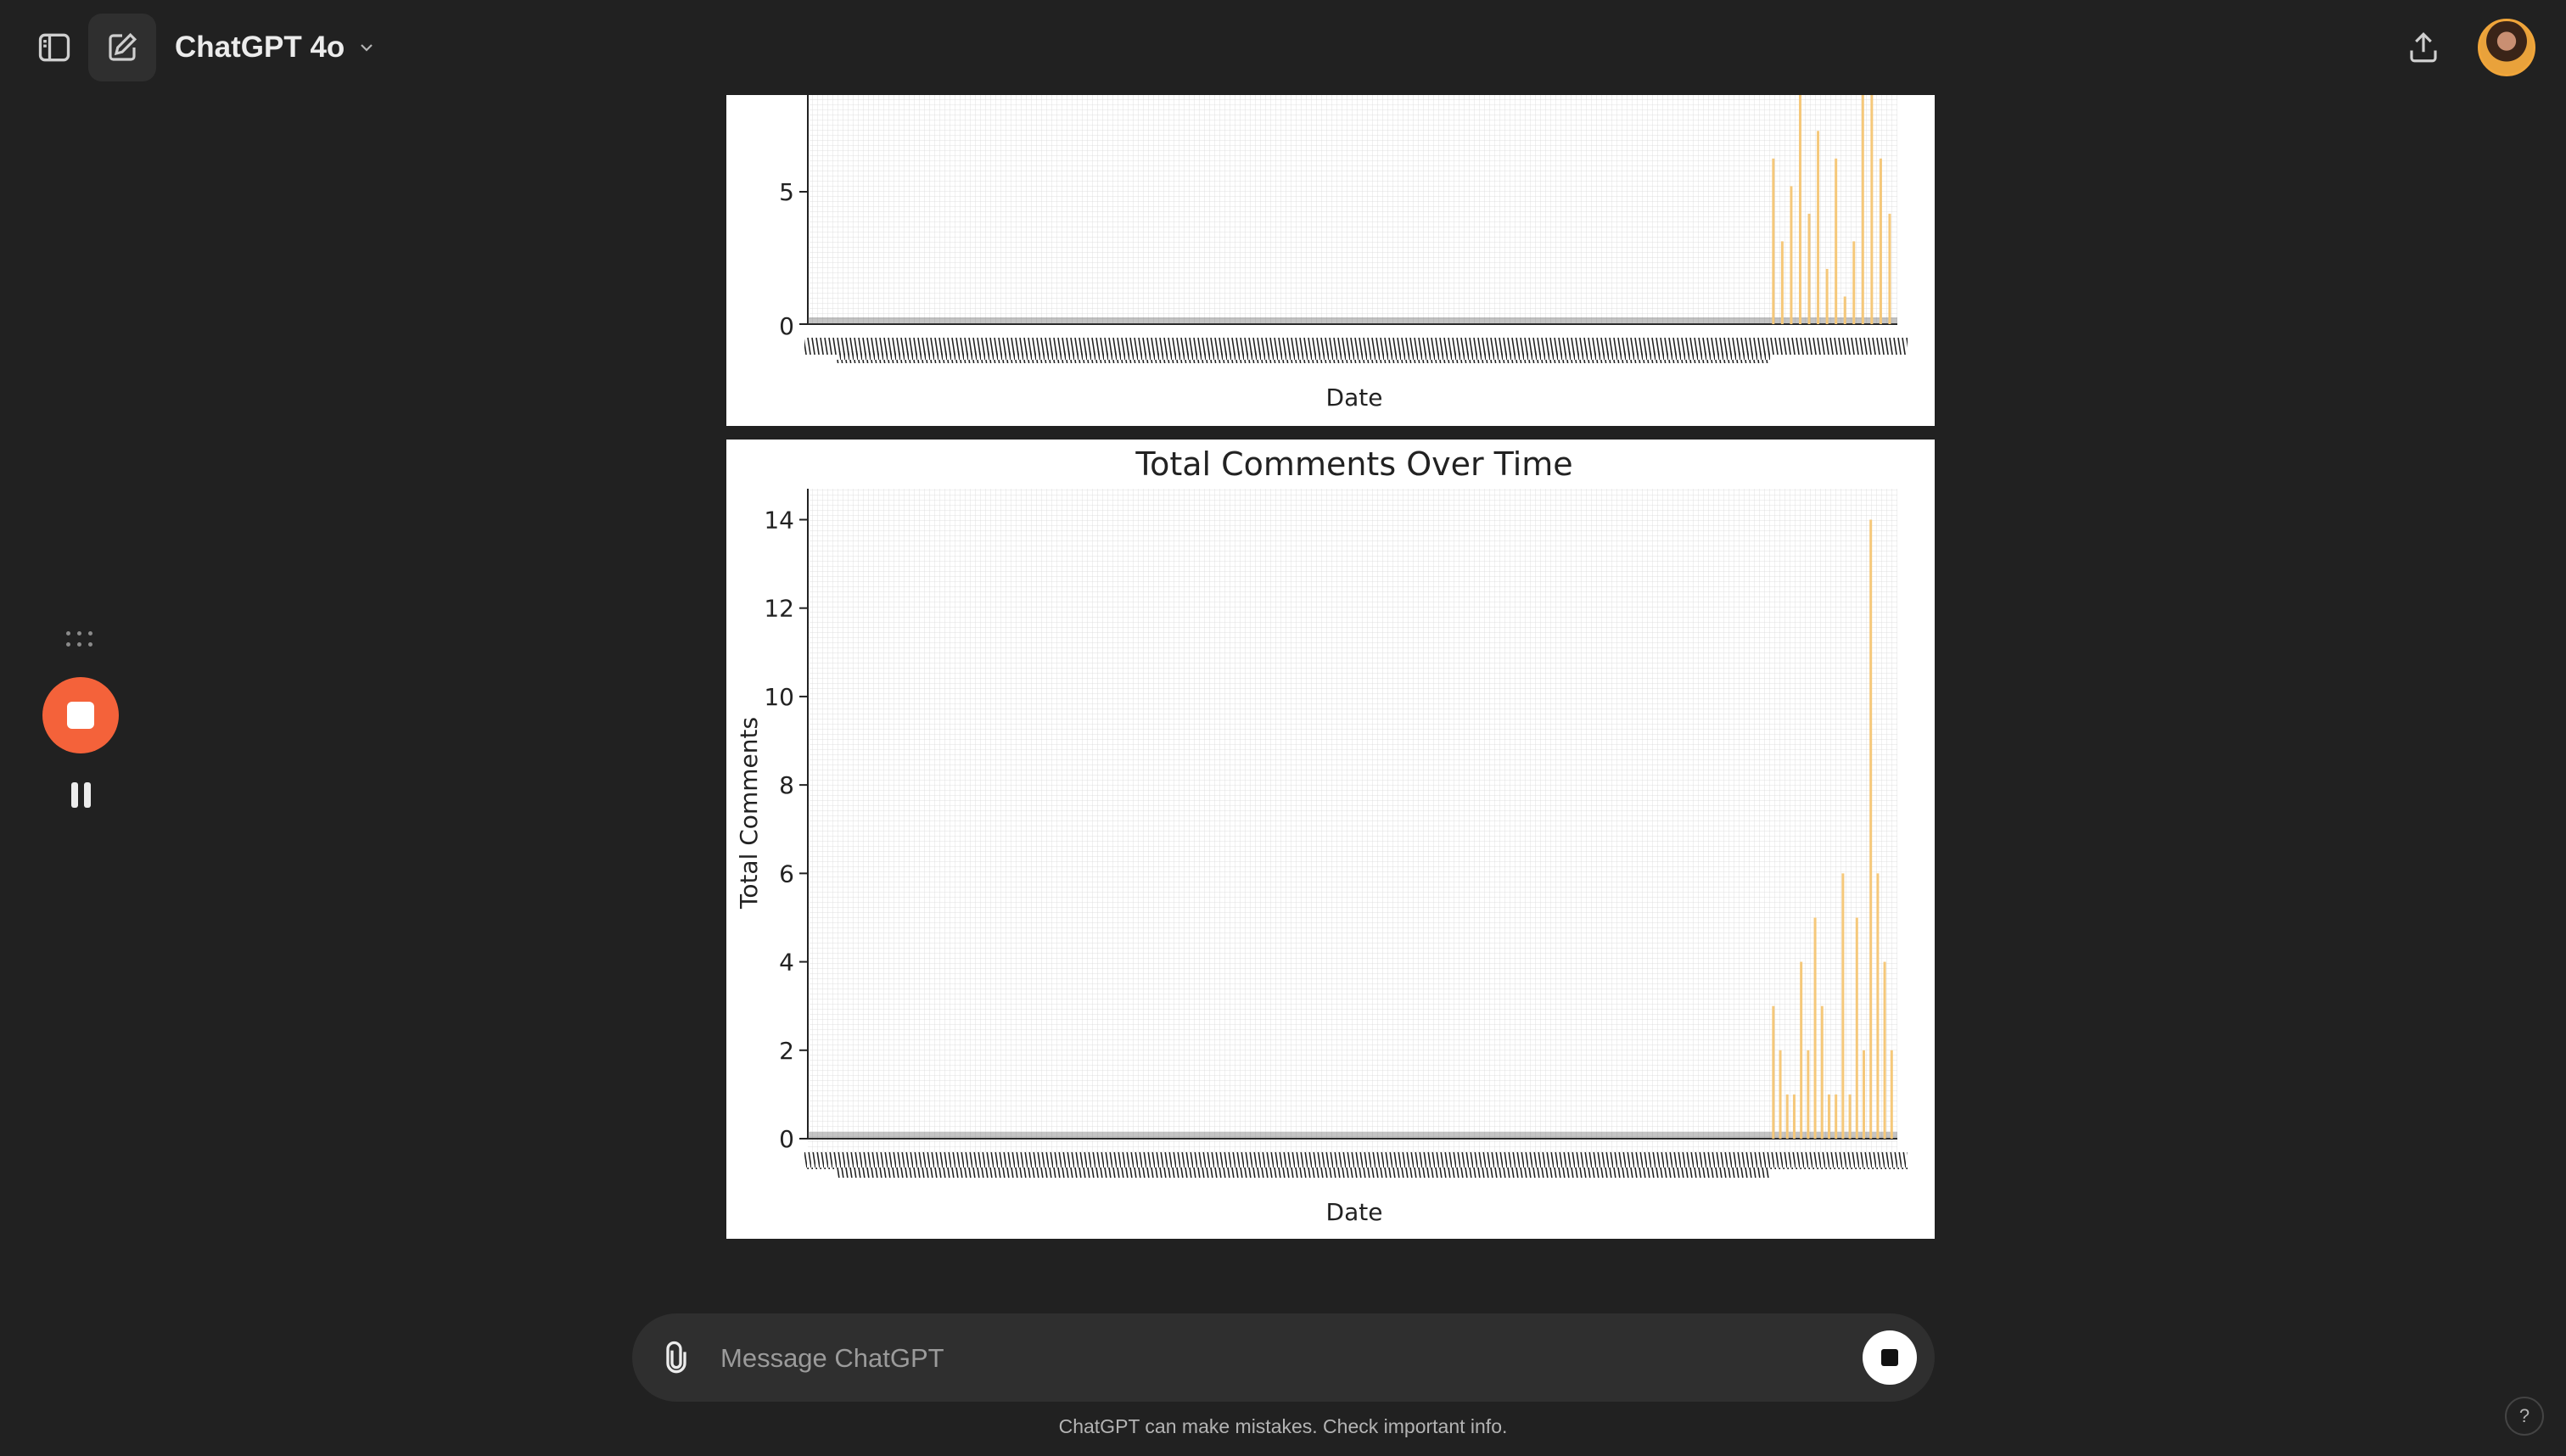  I want to click on new-chat-button, so click(122, 48).